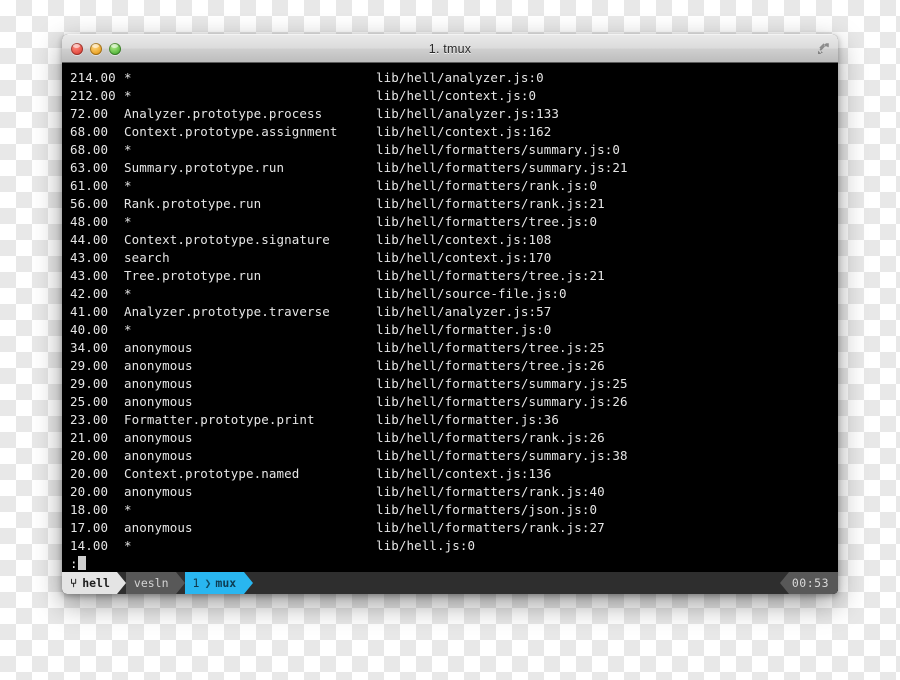 The height and width of the screenshot is (680, 900). I want to click on profiler-row-location: lib/hell/formatters/summary.js:21, so click(502, 167).